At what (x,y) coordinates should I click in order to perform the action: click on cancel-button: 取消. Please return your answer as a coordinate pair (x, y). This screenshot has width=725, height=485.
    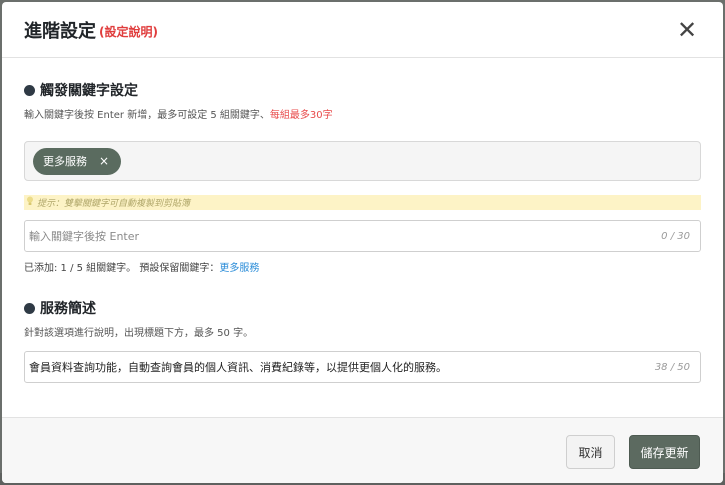
    Looking at the image, I should click on (590, 452).